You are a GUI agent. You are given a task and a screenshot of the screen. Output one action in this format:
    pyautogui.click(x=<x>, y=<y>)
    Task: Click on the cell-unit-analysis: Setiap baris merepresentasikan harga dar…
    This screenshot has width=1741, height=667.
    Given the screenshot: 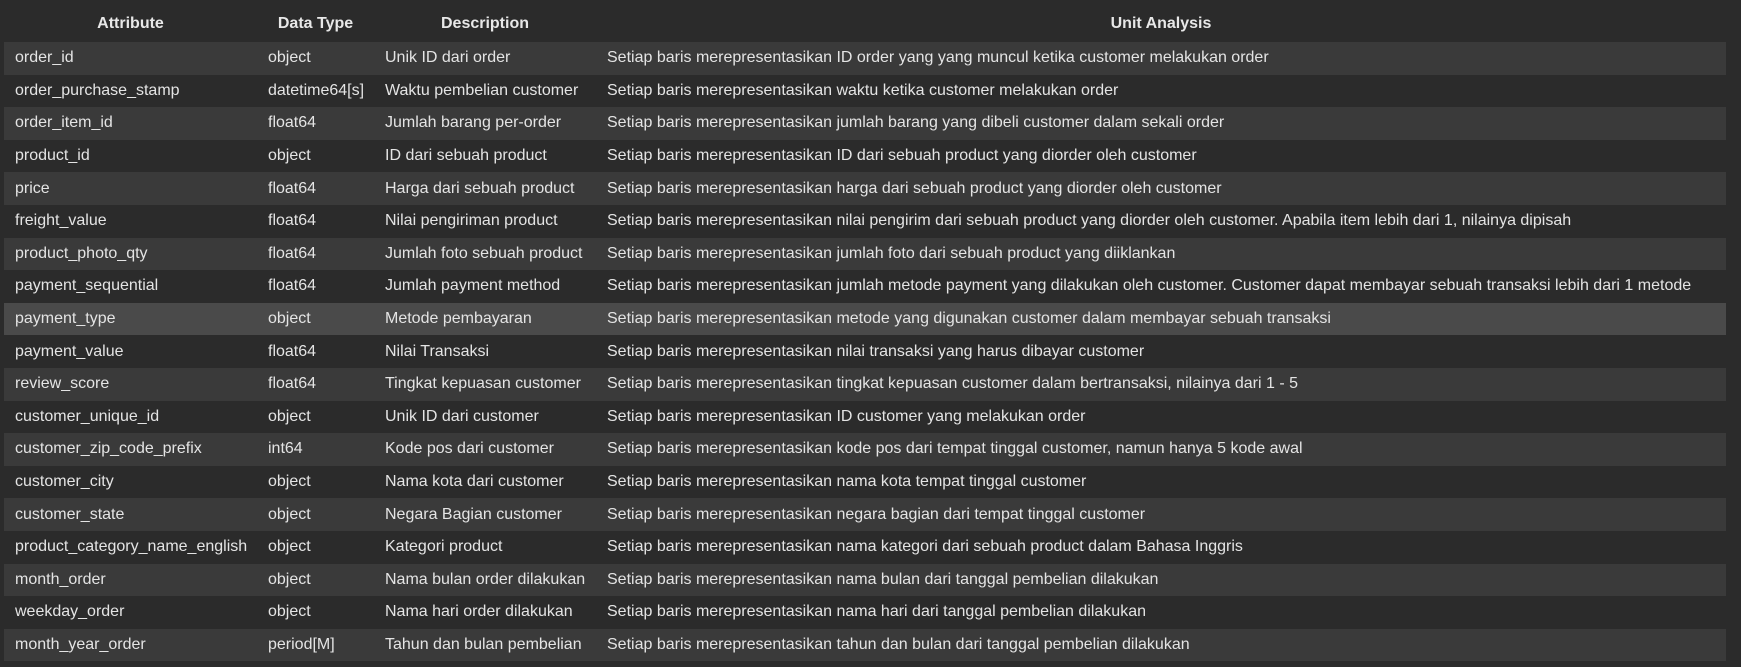 What is the action you would take?
    pyautogui.click(x=1161, y=188)
    